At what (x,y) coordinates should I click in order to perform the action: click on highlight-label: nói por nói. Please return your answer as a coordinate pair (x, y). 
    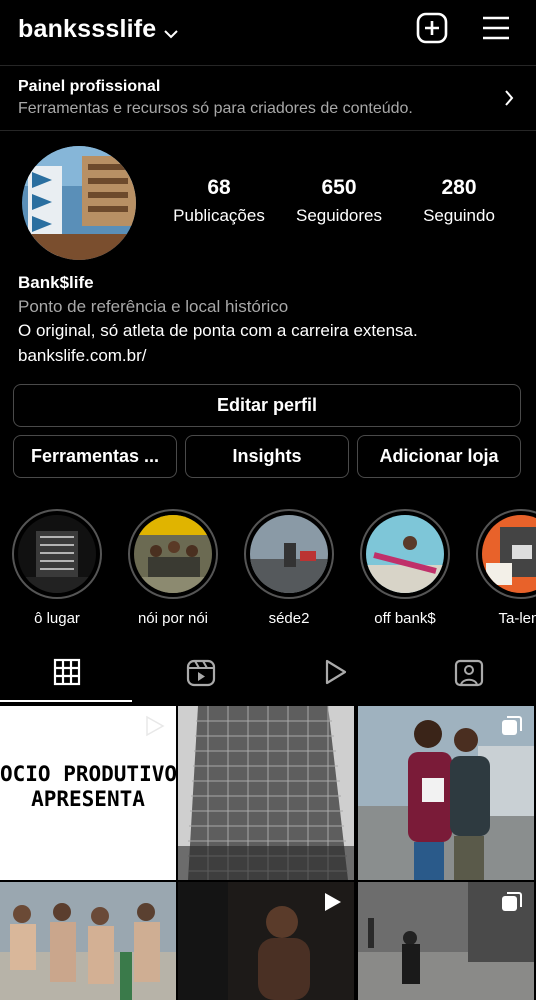
    Looking at the image, I should click on (173, 618).